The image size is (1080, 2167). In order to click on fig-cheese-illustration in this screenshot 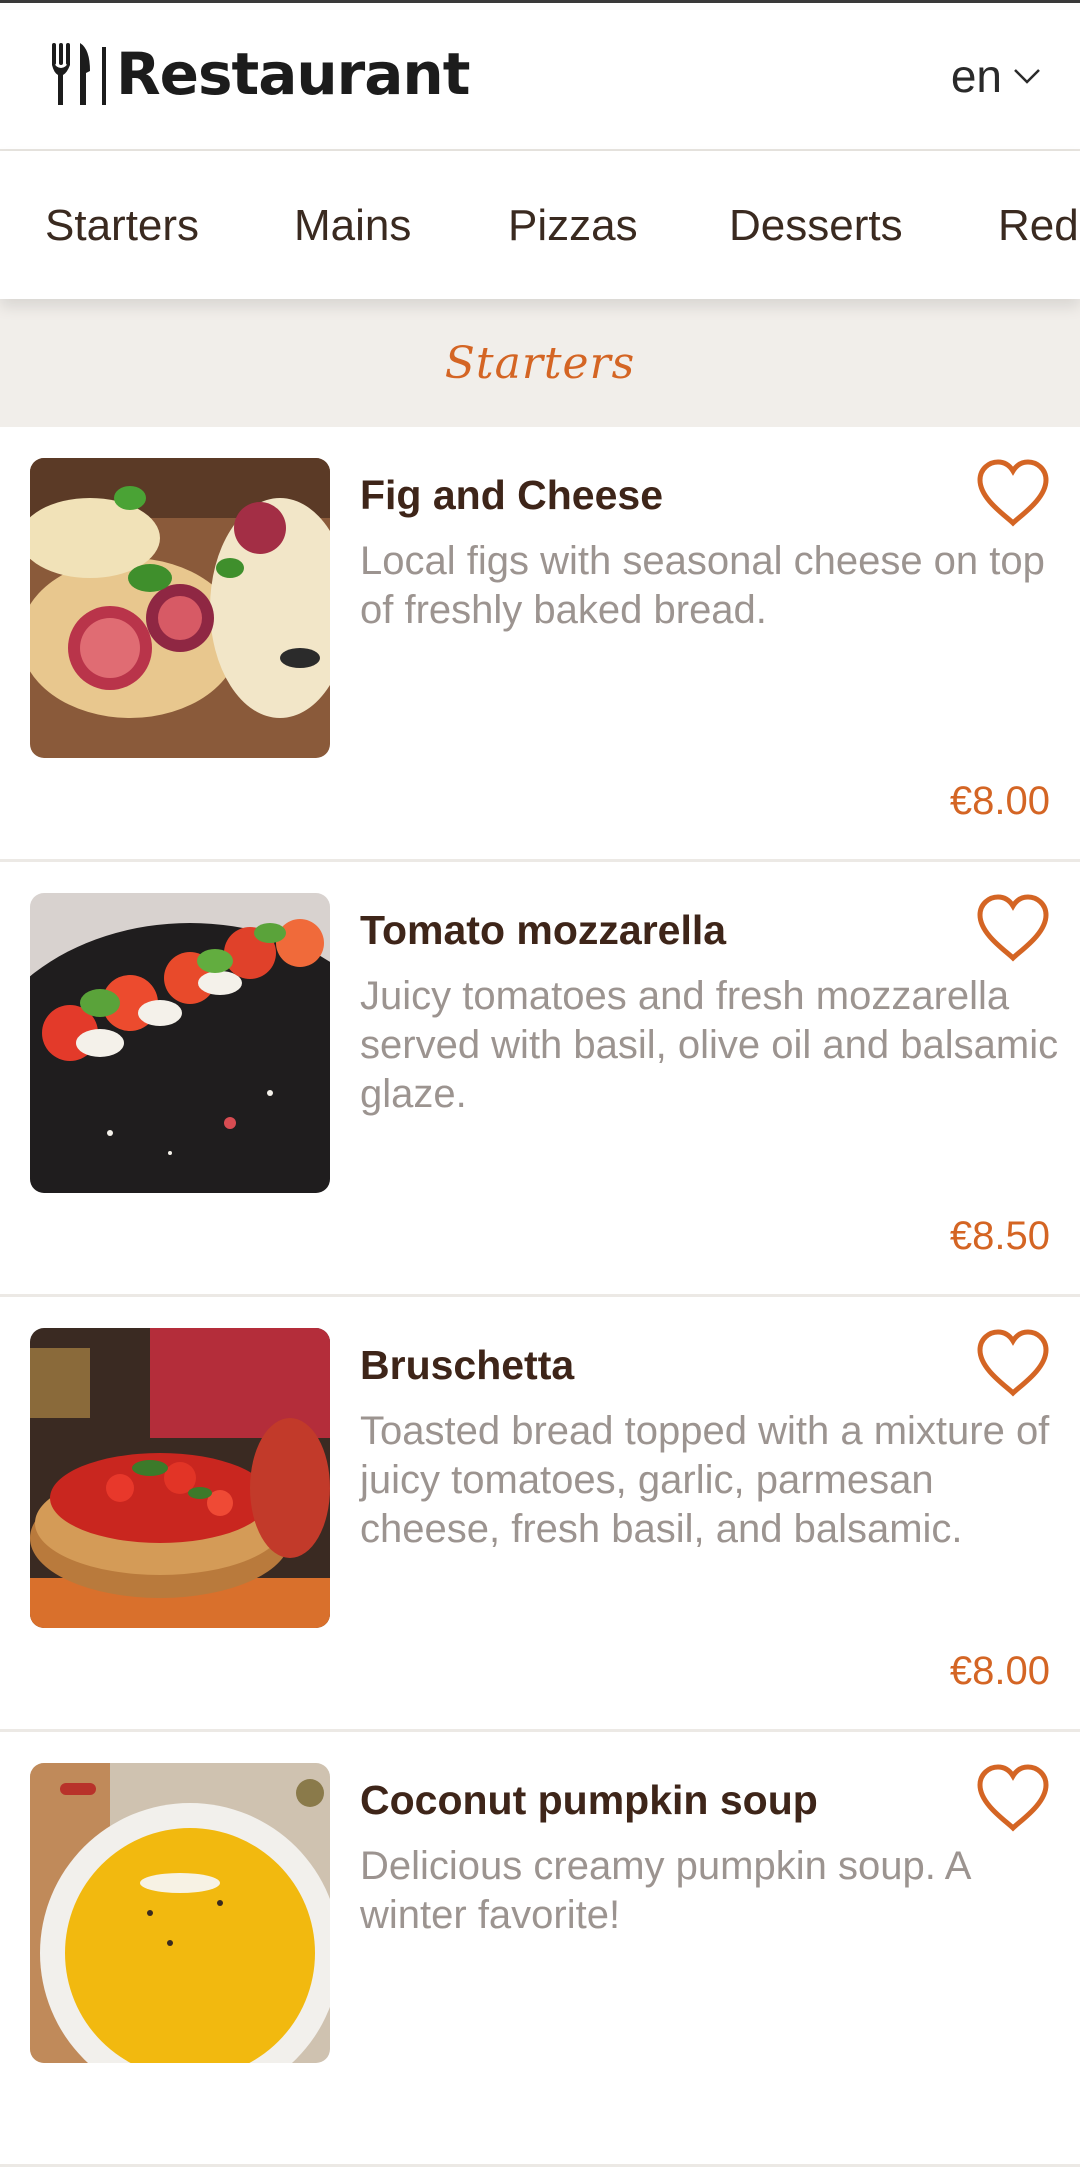, I will do `click(180, 608)`.